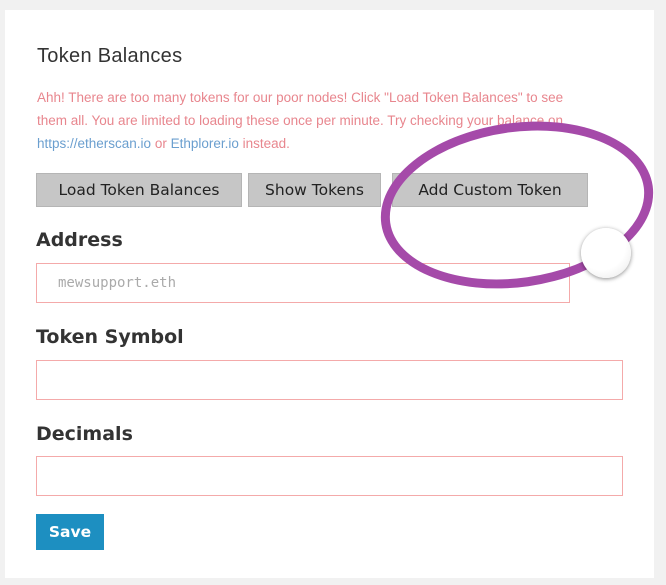 Image resolution: width=666 pixels, height=585 pixels. Describe the element at coordinates (314, 190) in the screenshot. I see `show-tokens-button: Show Tokens` at that location.